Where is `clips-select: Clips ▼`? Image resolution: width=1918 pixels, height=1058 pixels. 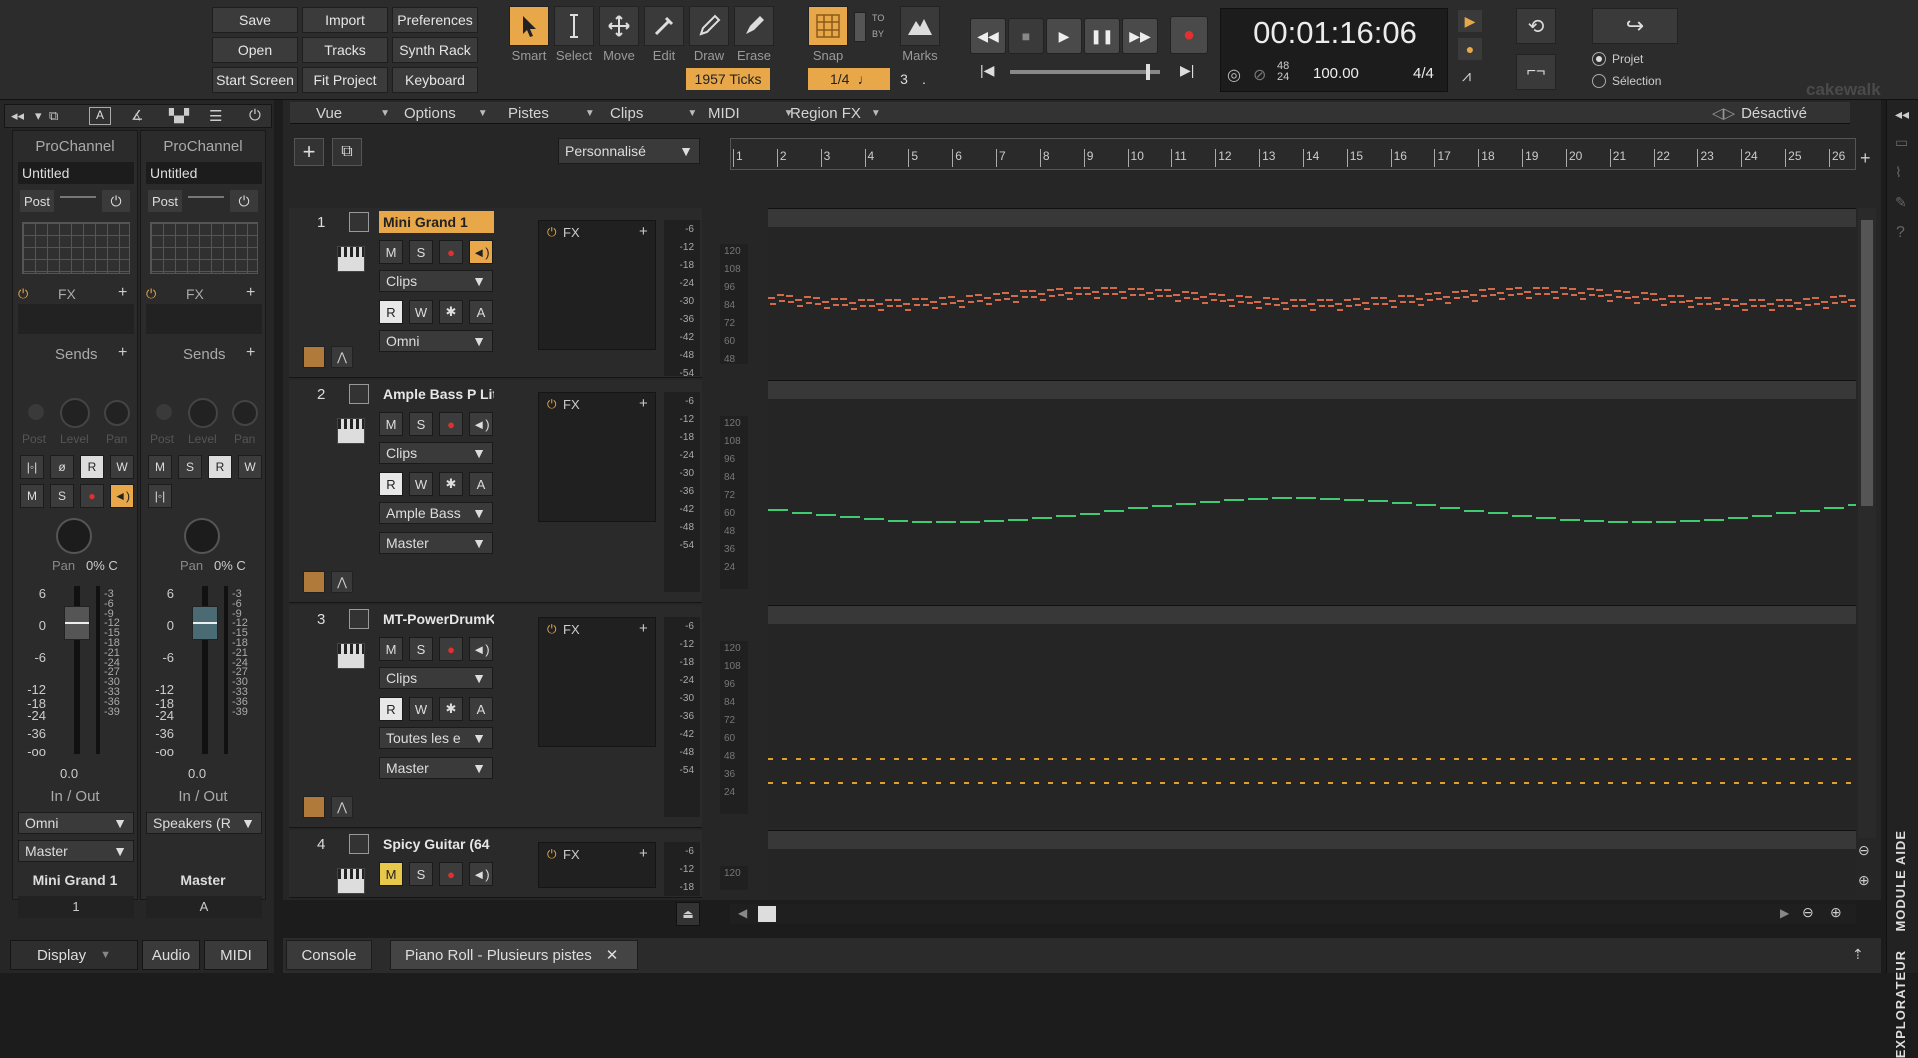
clips-select: Clips ▼ is located at coordinates (436, 453).